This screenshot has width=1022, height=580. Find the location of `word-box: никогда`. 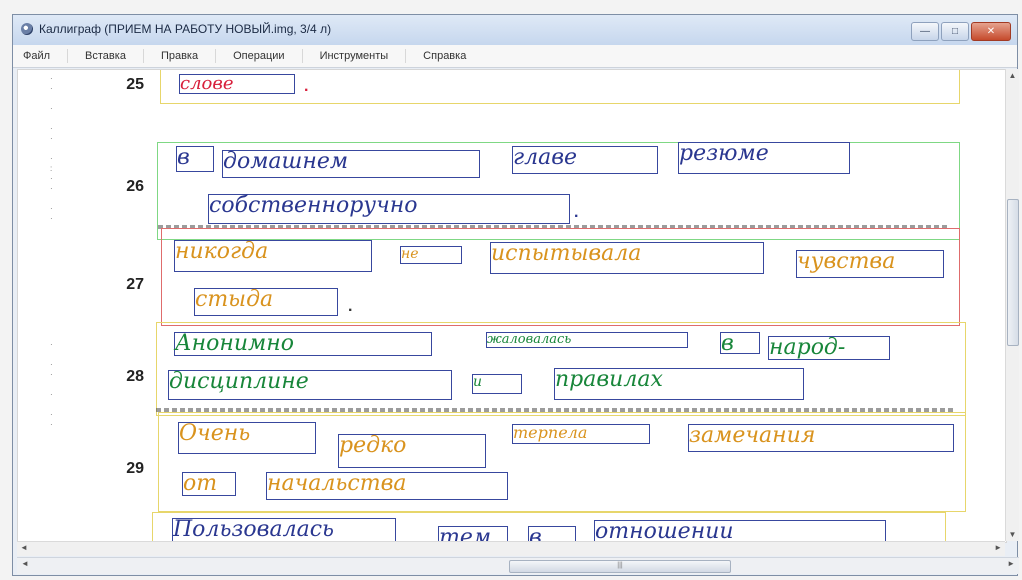

word-box: никогда is located at coordinates (273, 256).